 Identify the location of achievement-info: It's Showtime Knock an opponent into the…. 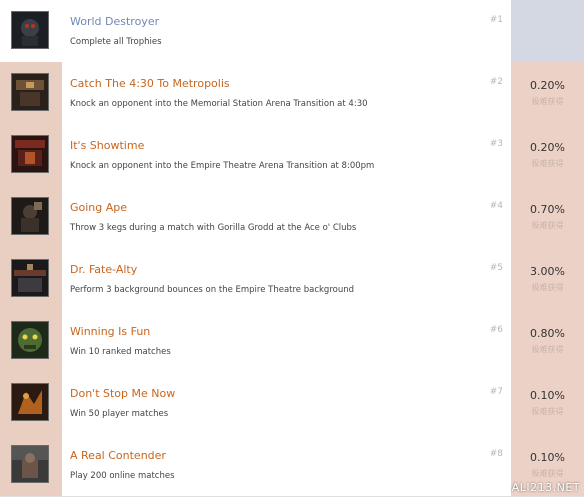
(286, 155).